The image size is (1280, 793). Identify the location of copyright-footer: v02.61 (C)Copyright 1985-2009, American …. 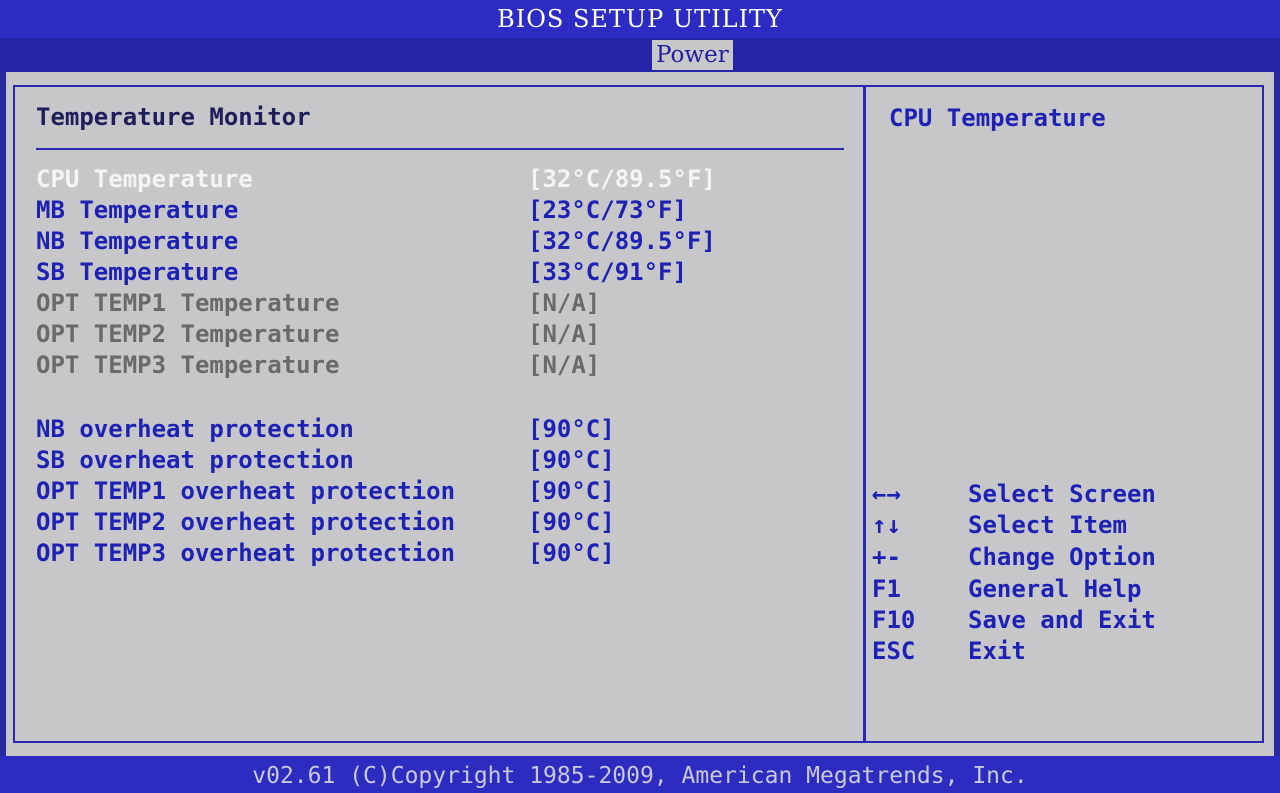
(640, 774).